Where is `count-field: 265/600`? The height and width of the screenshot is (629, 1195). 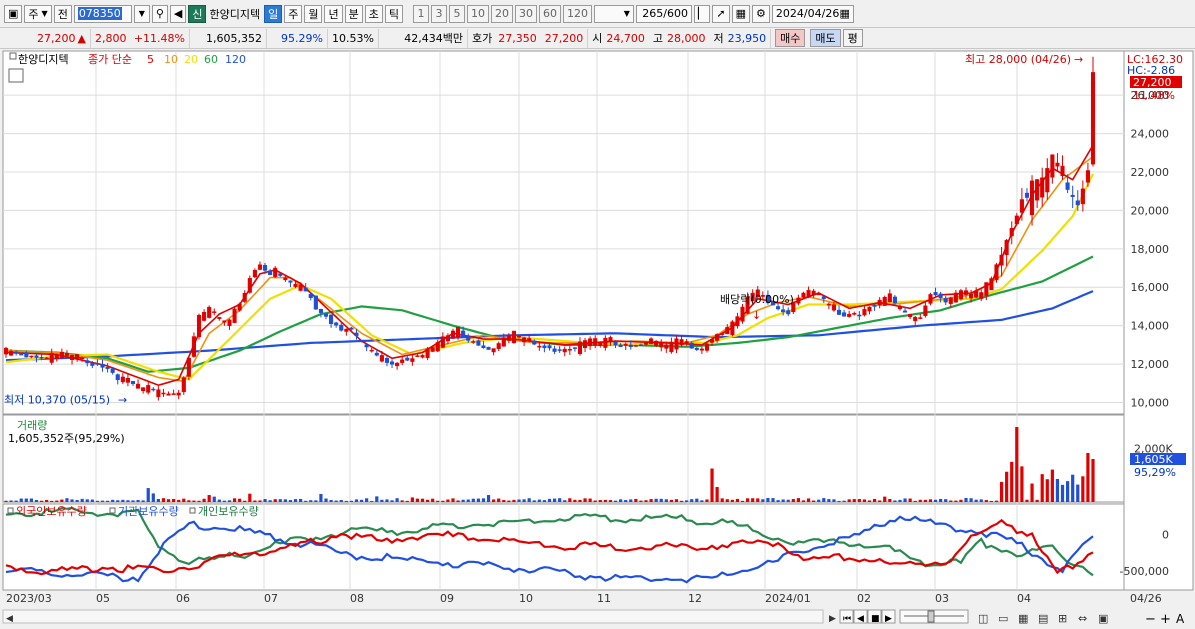 count-field: 265/600 is located at coordinates (663, 13).